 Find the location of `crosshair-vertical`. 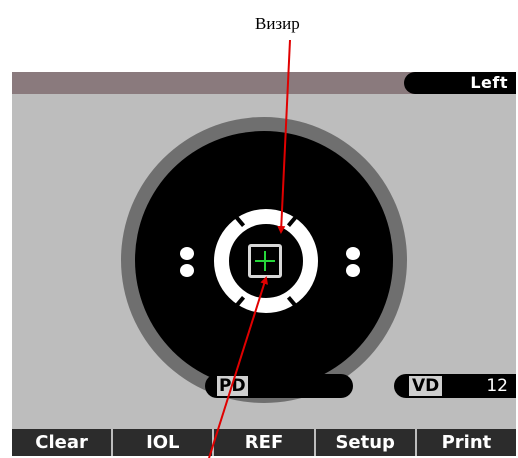

crosshair-vertical is located at coordinates (265, 261).